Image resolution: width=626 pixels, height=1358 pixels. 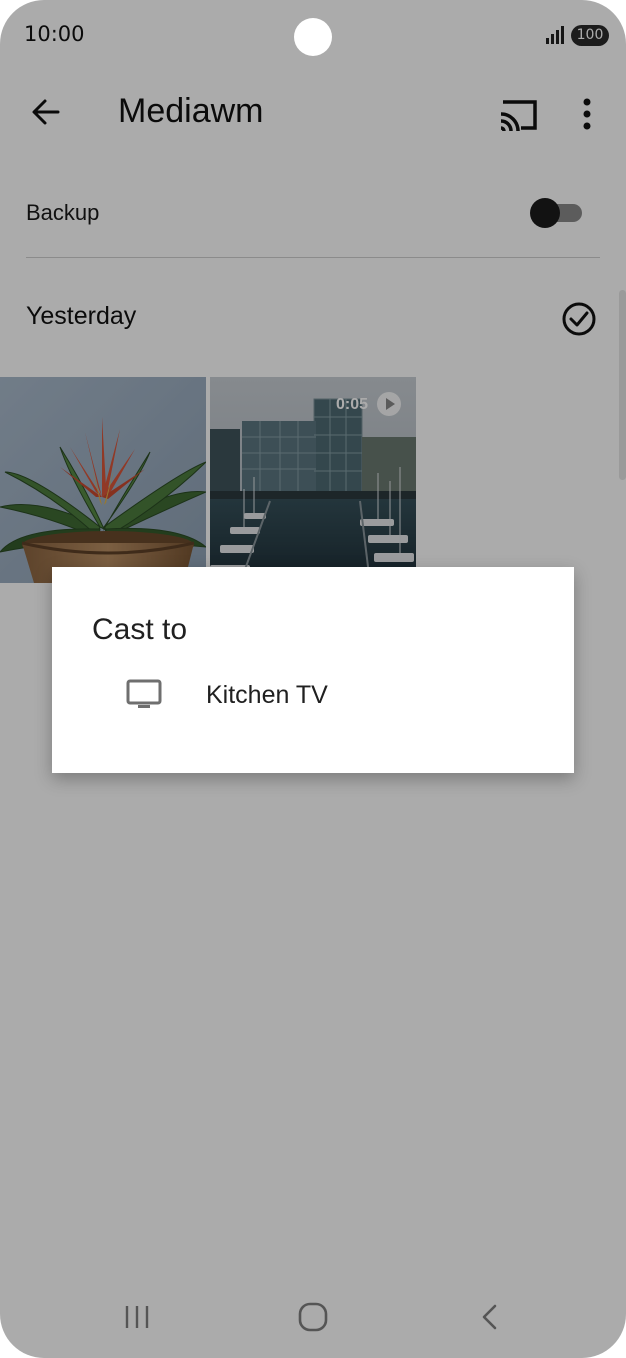 I want to click on front-camera, so click(x=313, y=37).